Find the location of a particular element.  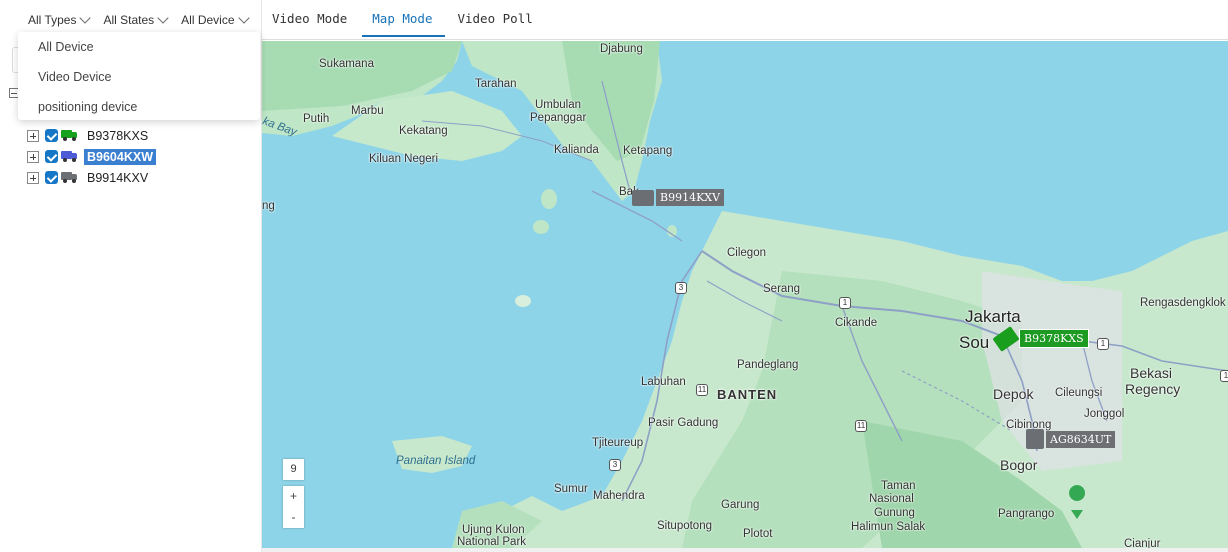

map-label: Sumur is located at coordinates (571, 489).